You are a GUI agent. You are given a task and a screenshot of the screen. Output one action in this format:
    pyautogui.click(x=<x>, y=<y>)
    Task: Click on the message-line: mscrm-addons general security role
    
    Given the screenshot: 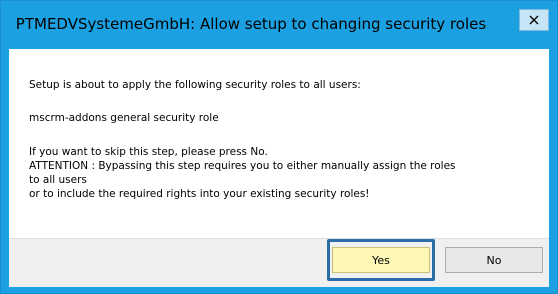 What is the action you would take?
    pyautogui.click(x=124, y=118)
    